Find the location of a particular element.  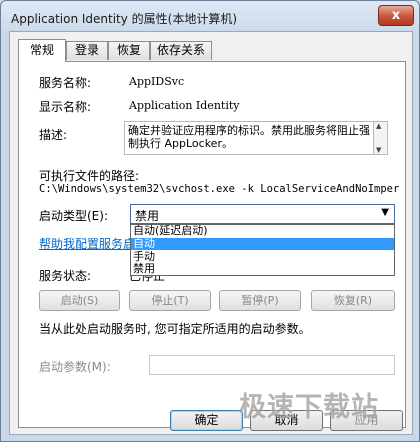

startup-option-auto-delayed: 自动(延迟启动) is located at coordinates (262, 231).